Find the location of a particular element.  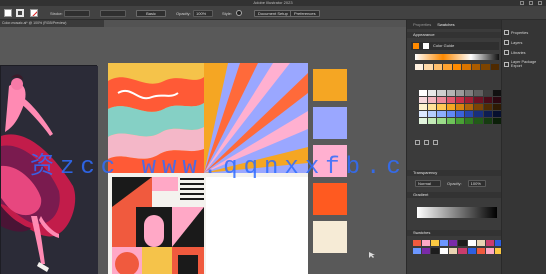

close-icon is located at coordinates (540, 3).